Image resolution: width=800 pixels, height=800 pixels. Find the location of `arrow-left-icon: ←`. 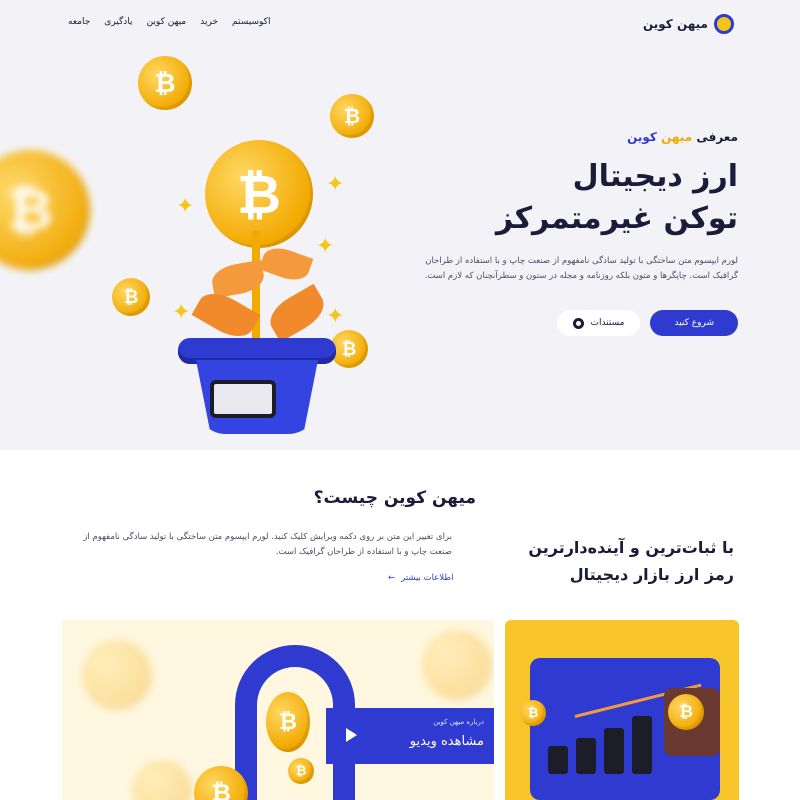

arrow-left-icon: ← is located at coordinates (392, 578).